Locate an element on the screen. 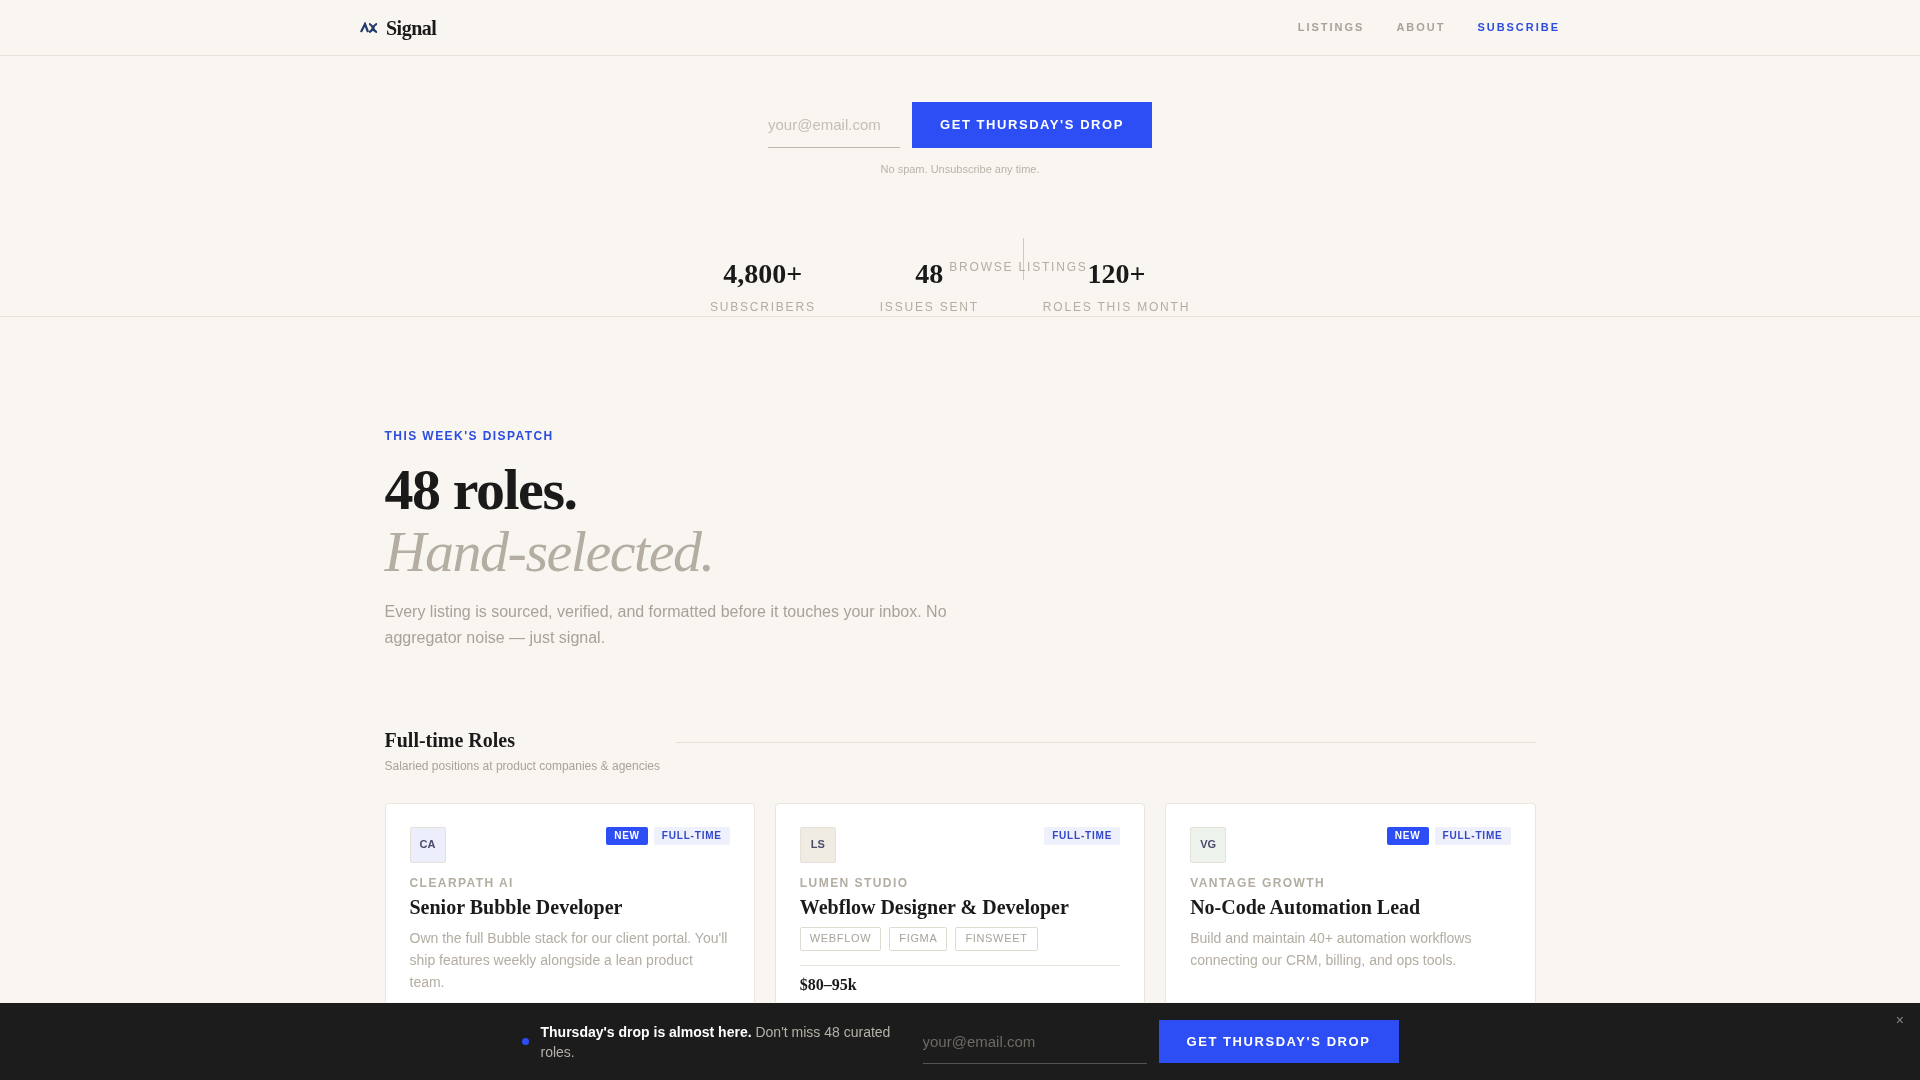  subheadline: Hand-selected. is located at coordinates (549, 551).